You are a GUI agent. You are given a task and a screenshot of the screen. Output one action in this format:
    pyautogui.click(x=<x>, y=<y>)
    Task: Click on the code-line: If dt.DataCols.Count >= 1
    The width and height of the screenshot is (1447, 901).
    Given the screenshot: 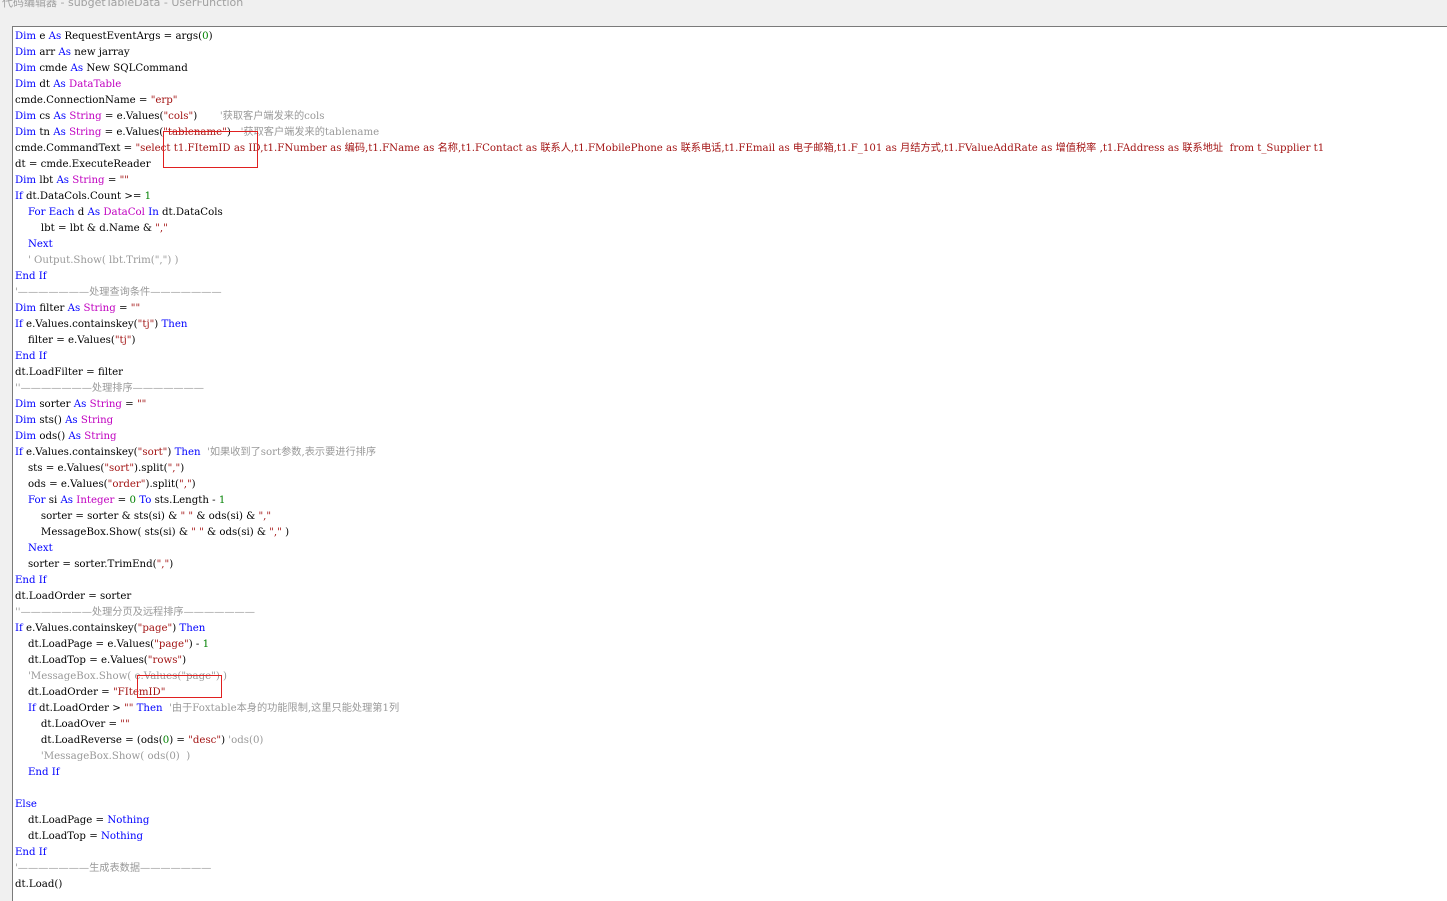 What is the action you would take?
    pyautogui.click(x=669, y=197)
    